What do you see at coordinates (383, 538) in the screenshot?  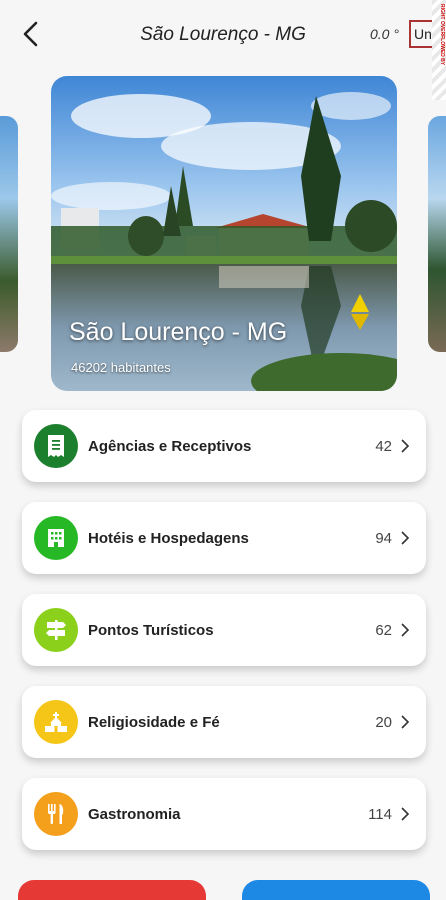 I see `category-count: 94` at bounding box center [383, 538].